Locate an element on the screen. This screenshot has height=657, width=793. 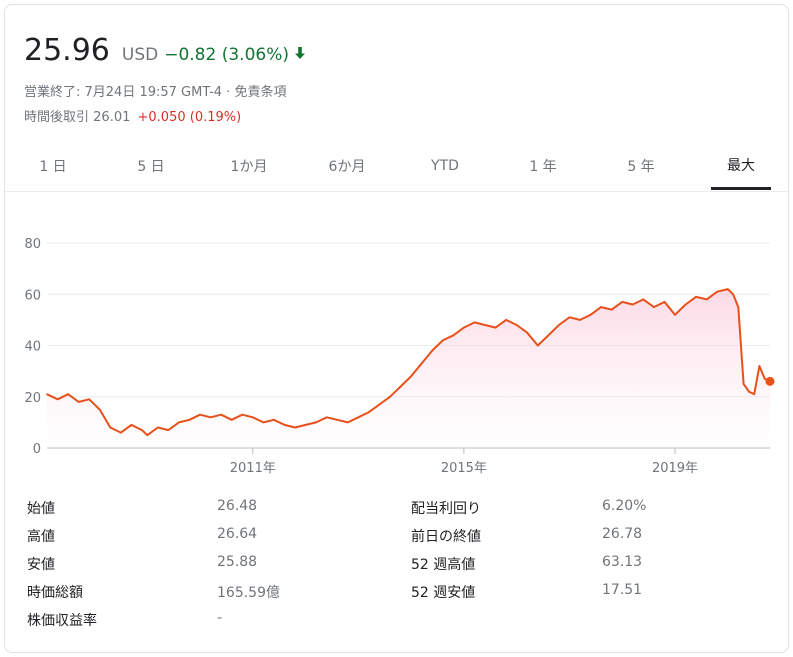
x-tick-label: 2015年 is located at coordinates (464, 468).